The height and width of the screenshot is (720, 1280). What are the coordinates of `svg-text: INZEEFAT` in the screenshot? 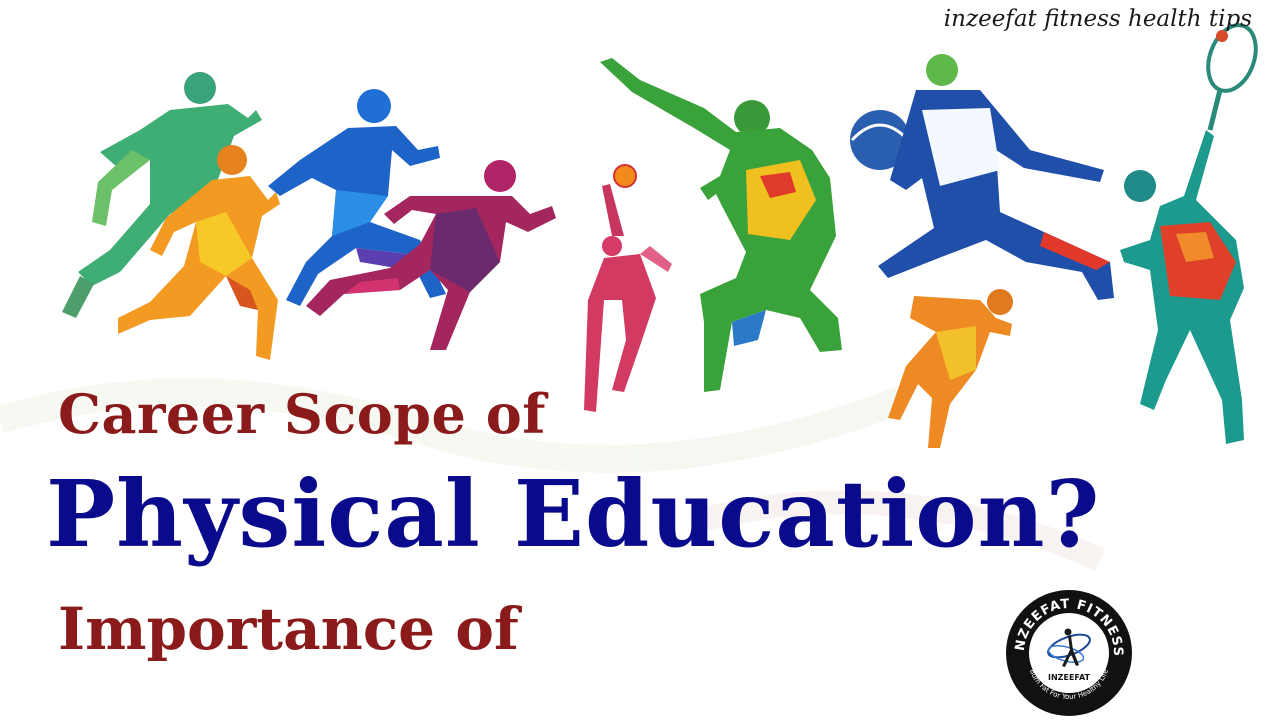 It's located at (1069, 677).